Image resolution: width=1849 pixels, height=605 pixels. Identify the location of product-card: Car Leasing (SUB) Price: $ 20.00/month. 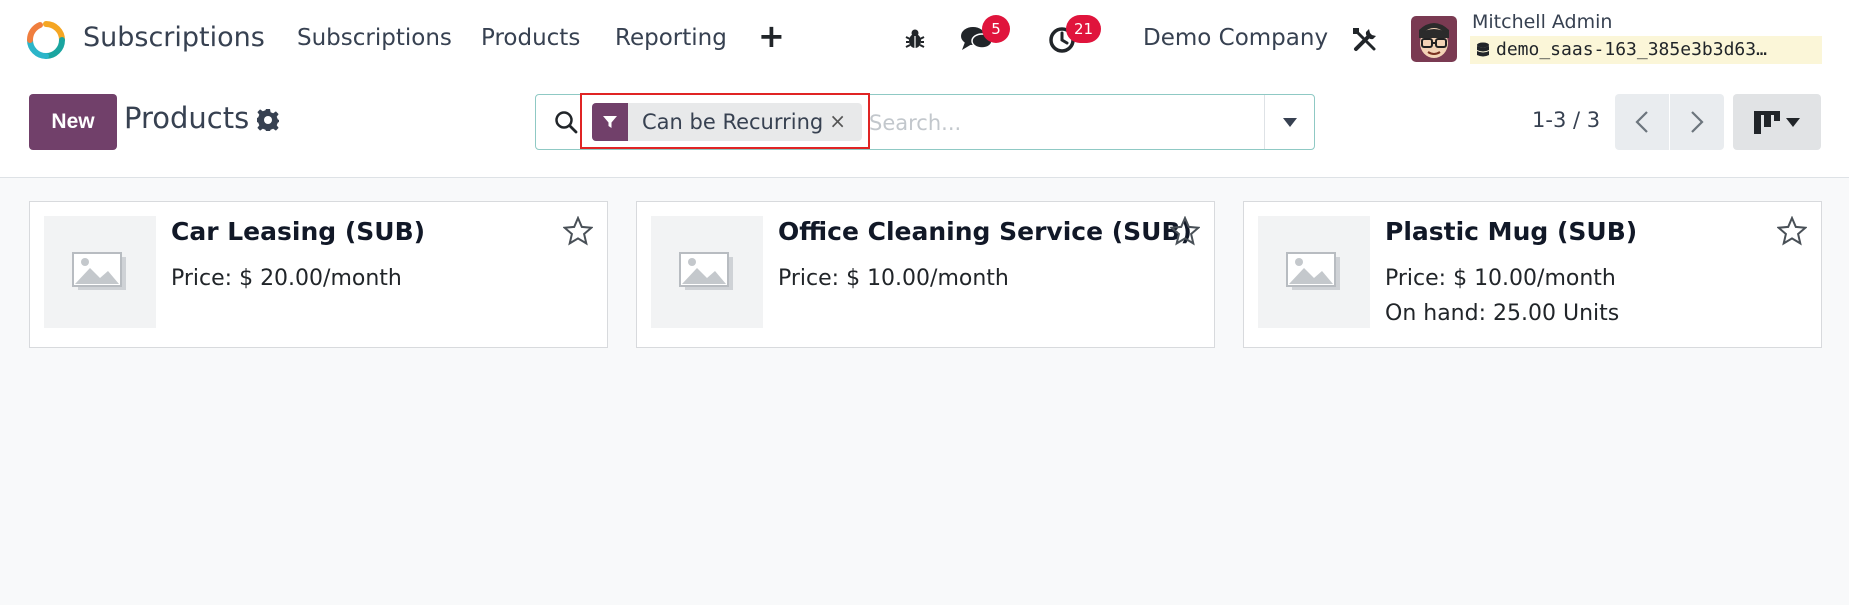
(318, 274).